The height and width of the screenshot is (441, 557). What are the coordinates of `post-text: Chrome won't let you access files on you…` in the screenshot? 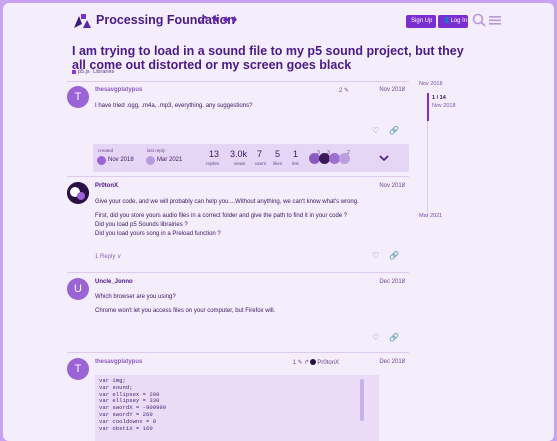 It's located at (185, 311).